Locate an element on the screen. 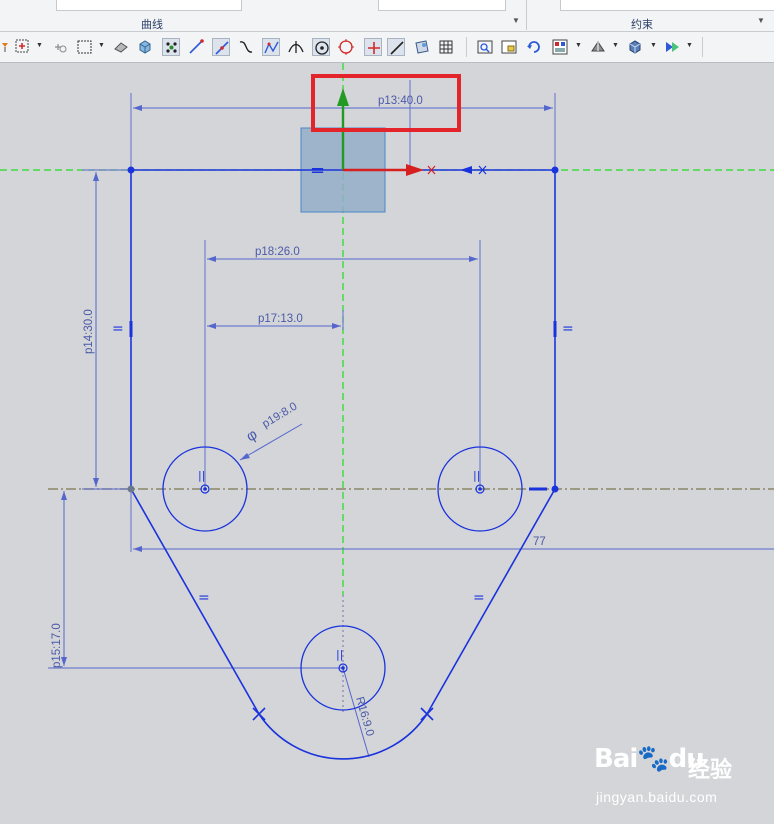 The width and height of the screenshot is (774, 824). view-orient-dropdown-icon: ▼ is located at coordinates (689, 45).